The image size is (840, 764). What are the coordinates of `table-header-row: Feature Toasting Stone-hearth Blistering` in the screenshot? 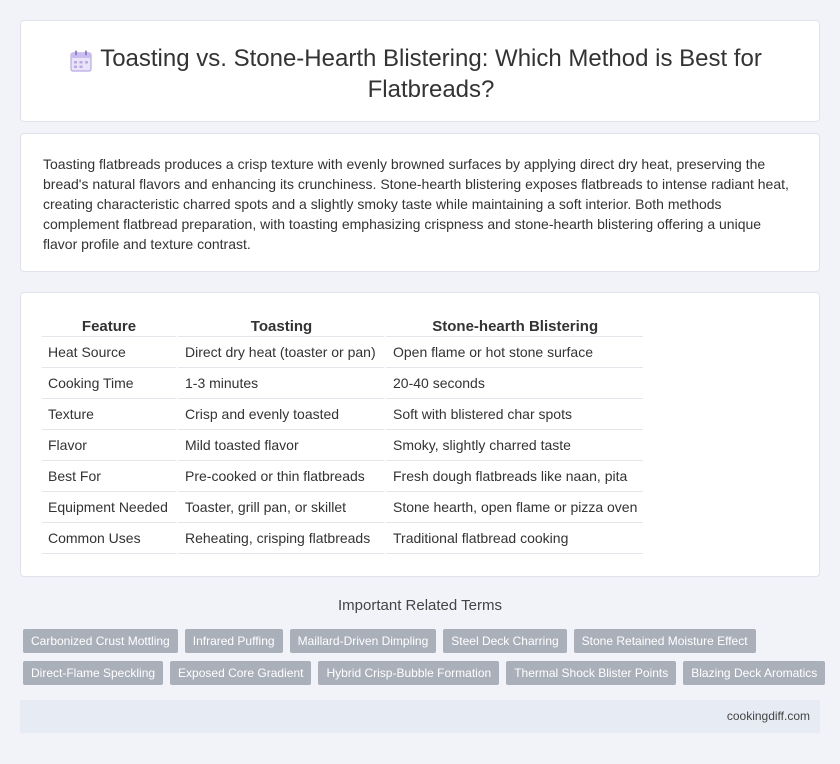 It's located at (343, 326).